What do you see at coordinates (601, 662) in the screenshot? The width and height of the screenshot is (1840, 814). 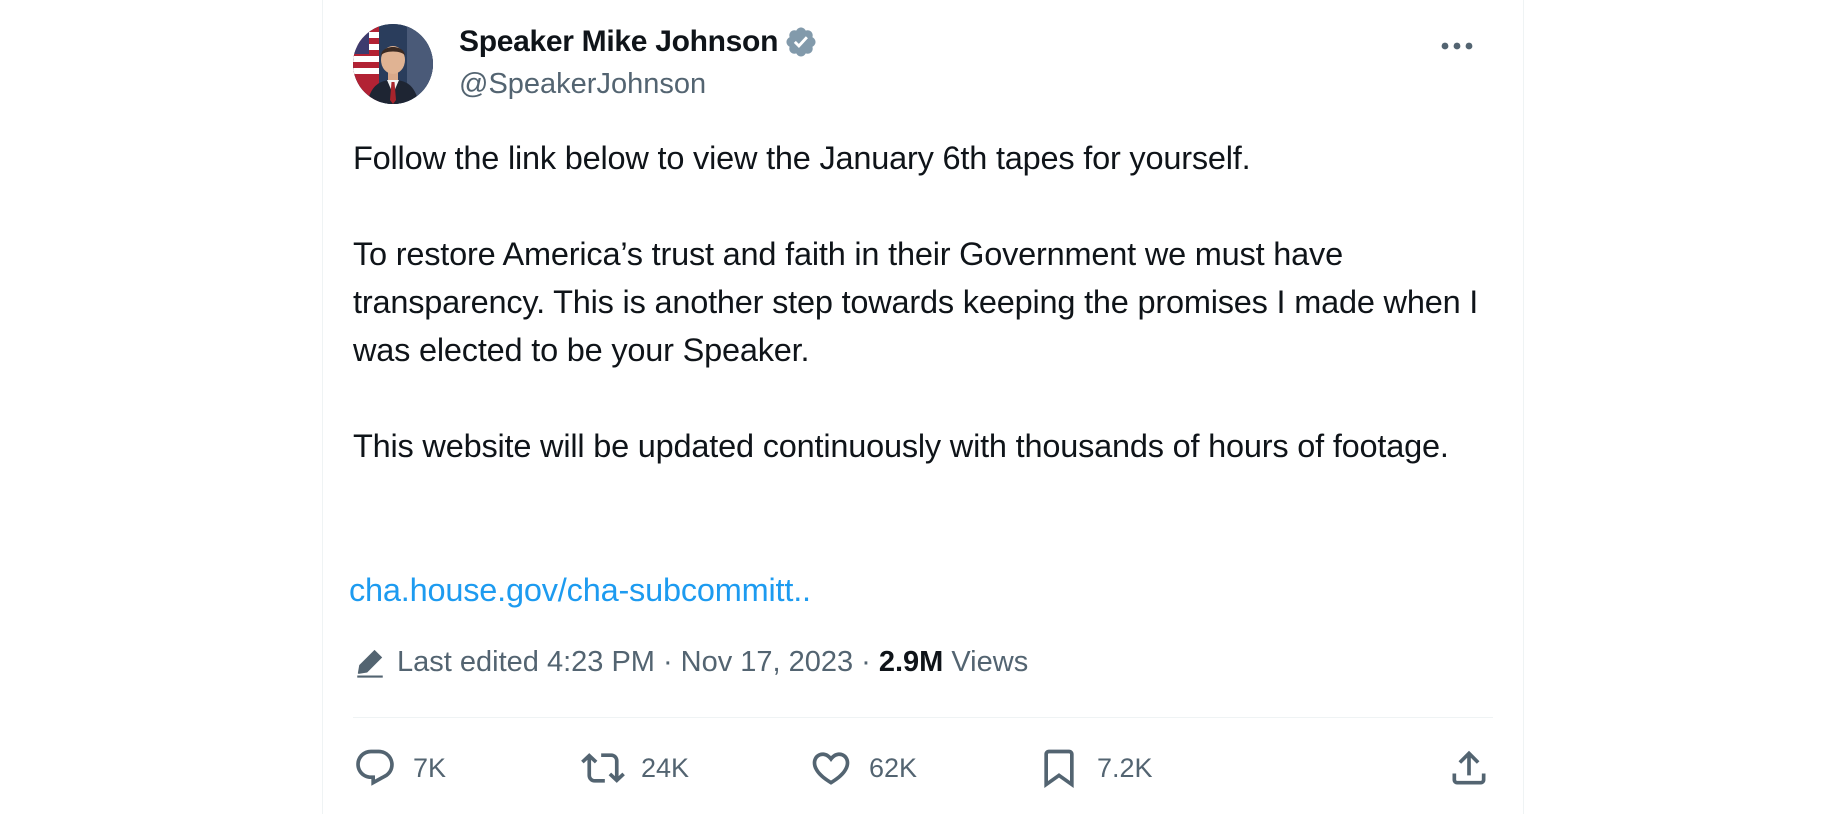 I see `timestamp-time: 4:23 PM` at bounding box center [601, 662].